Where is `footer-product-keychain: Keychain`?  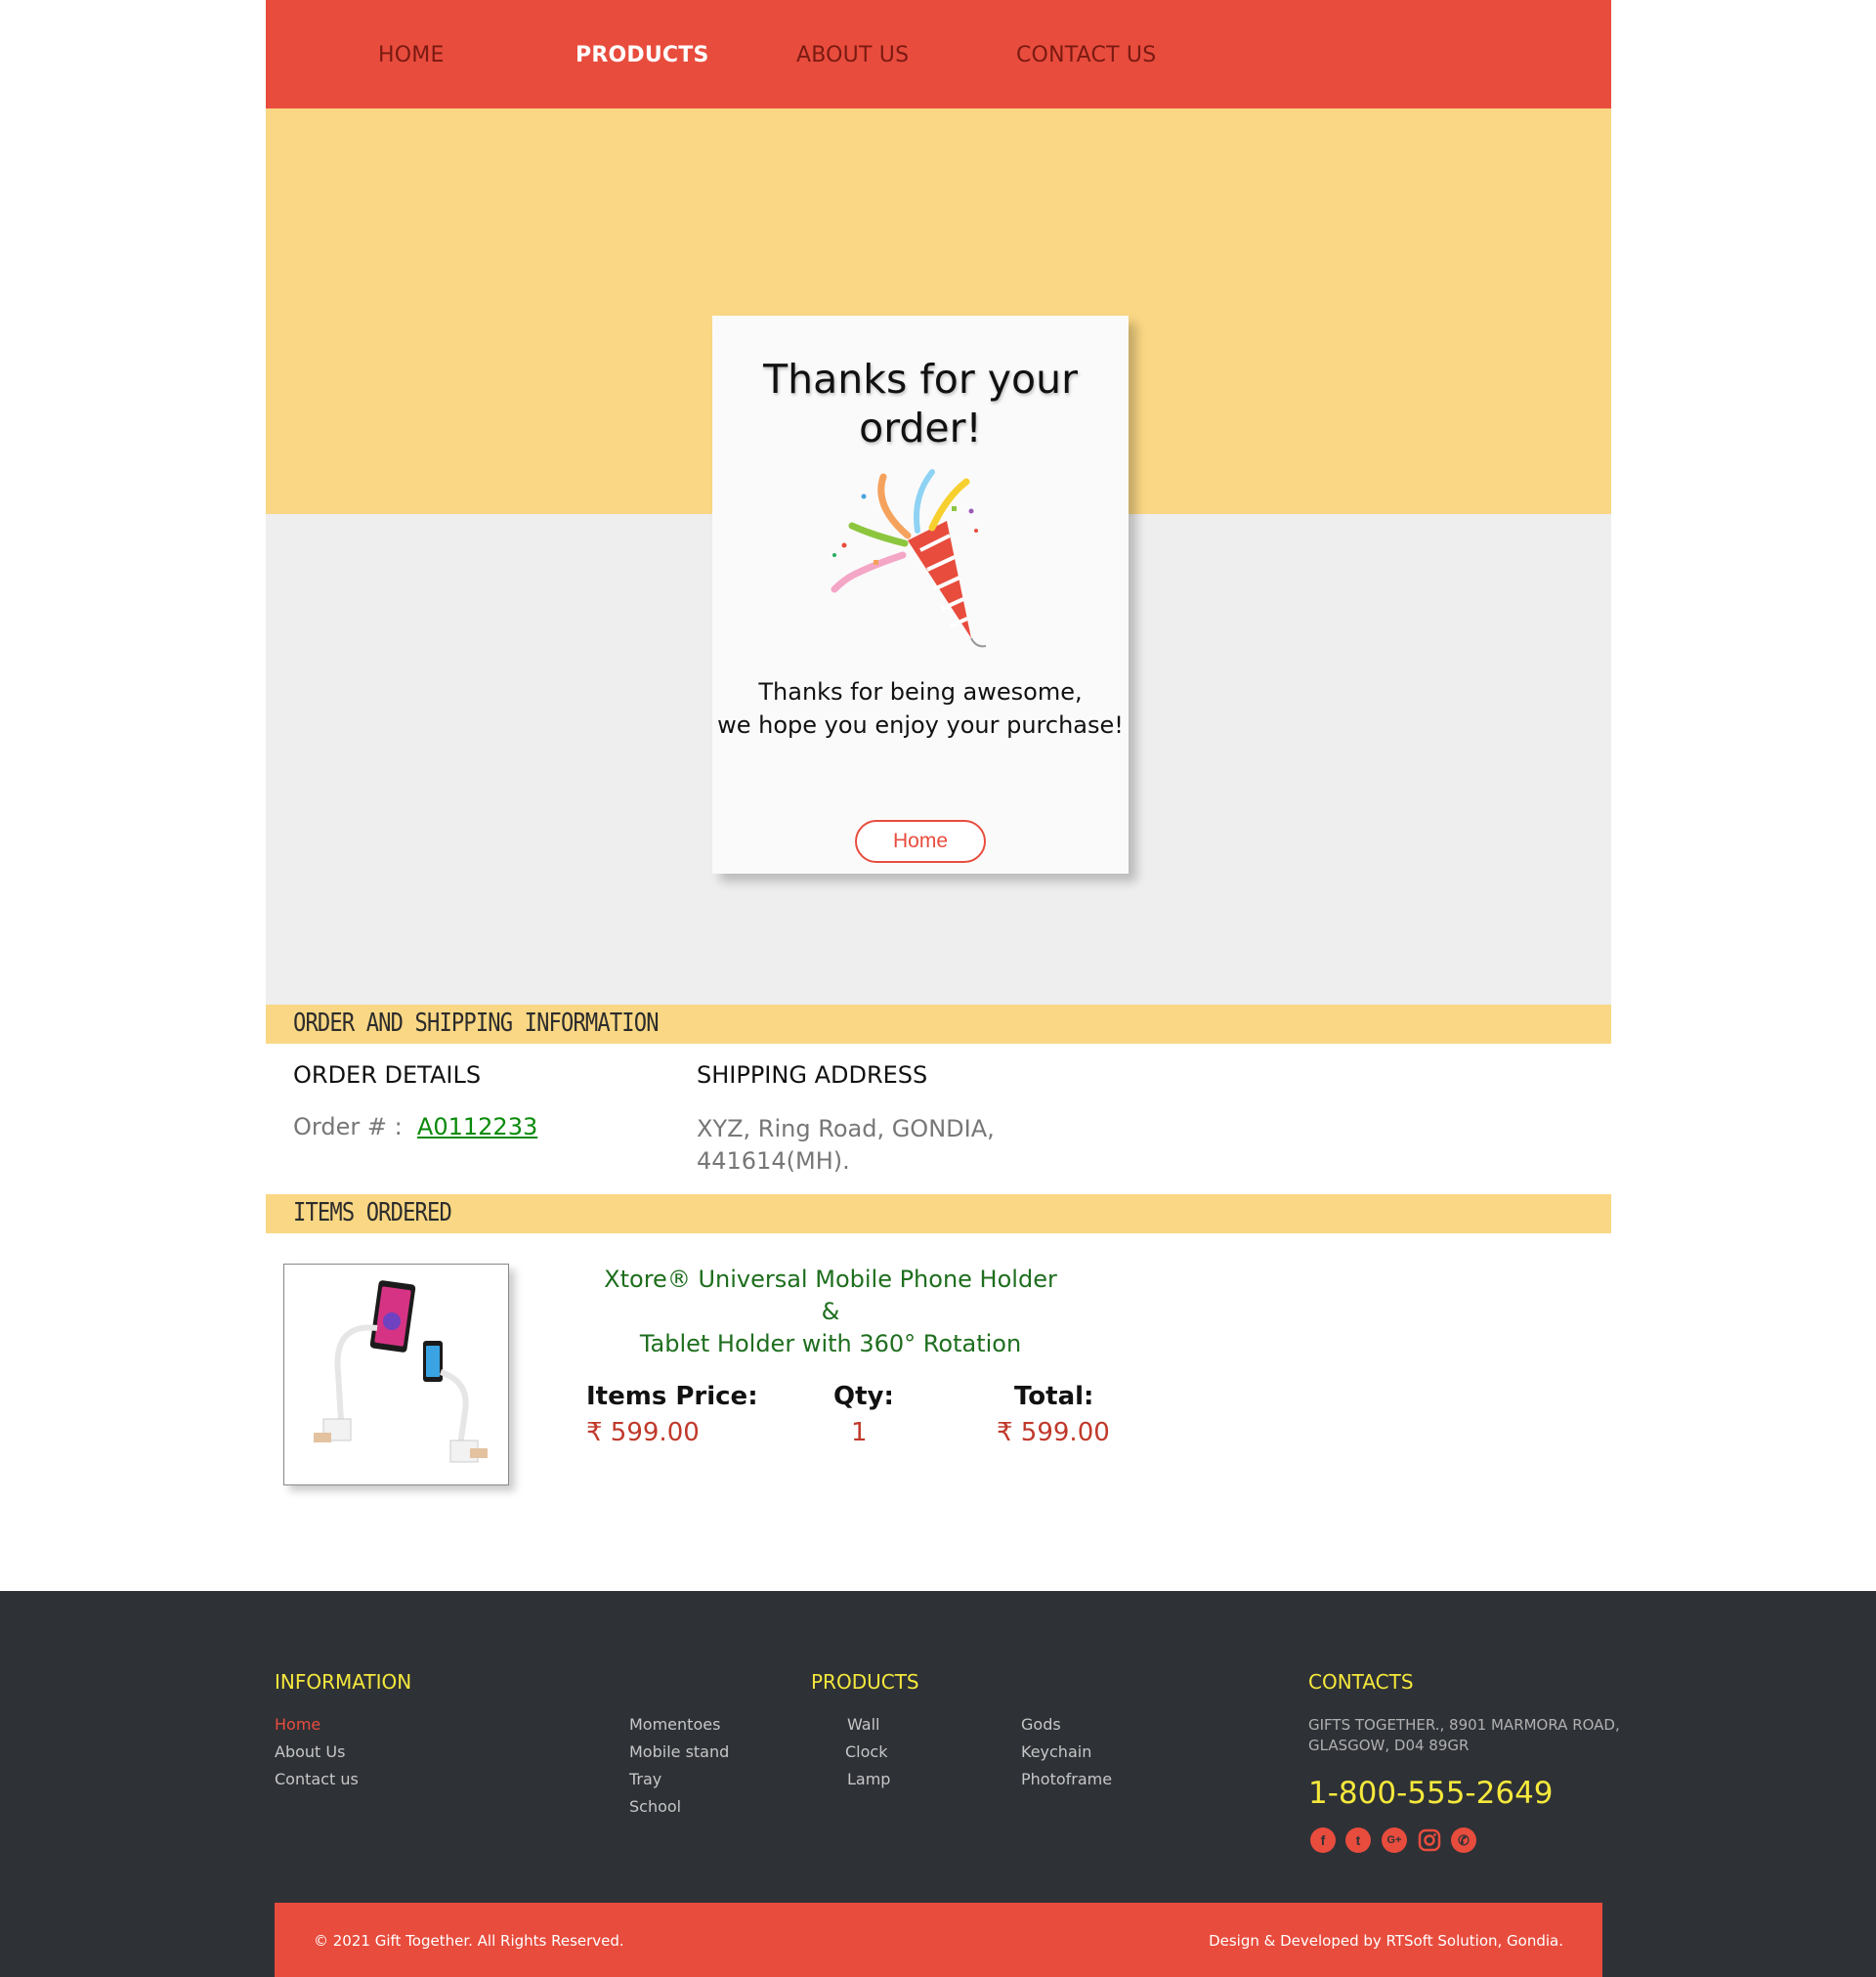 footer-product-keychain: Keychain is located at coordinates (1056, 1751).